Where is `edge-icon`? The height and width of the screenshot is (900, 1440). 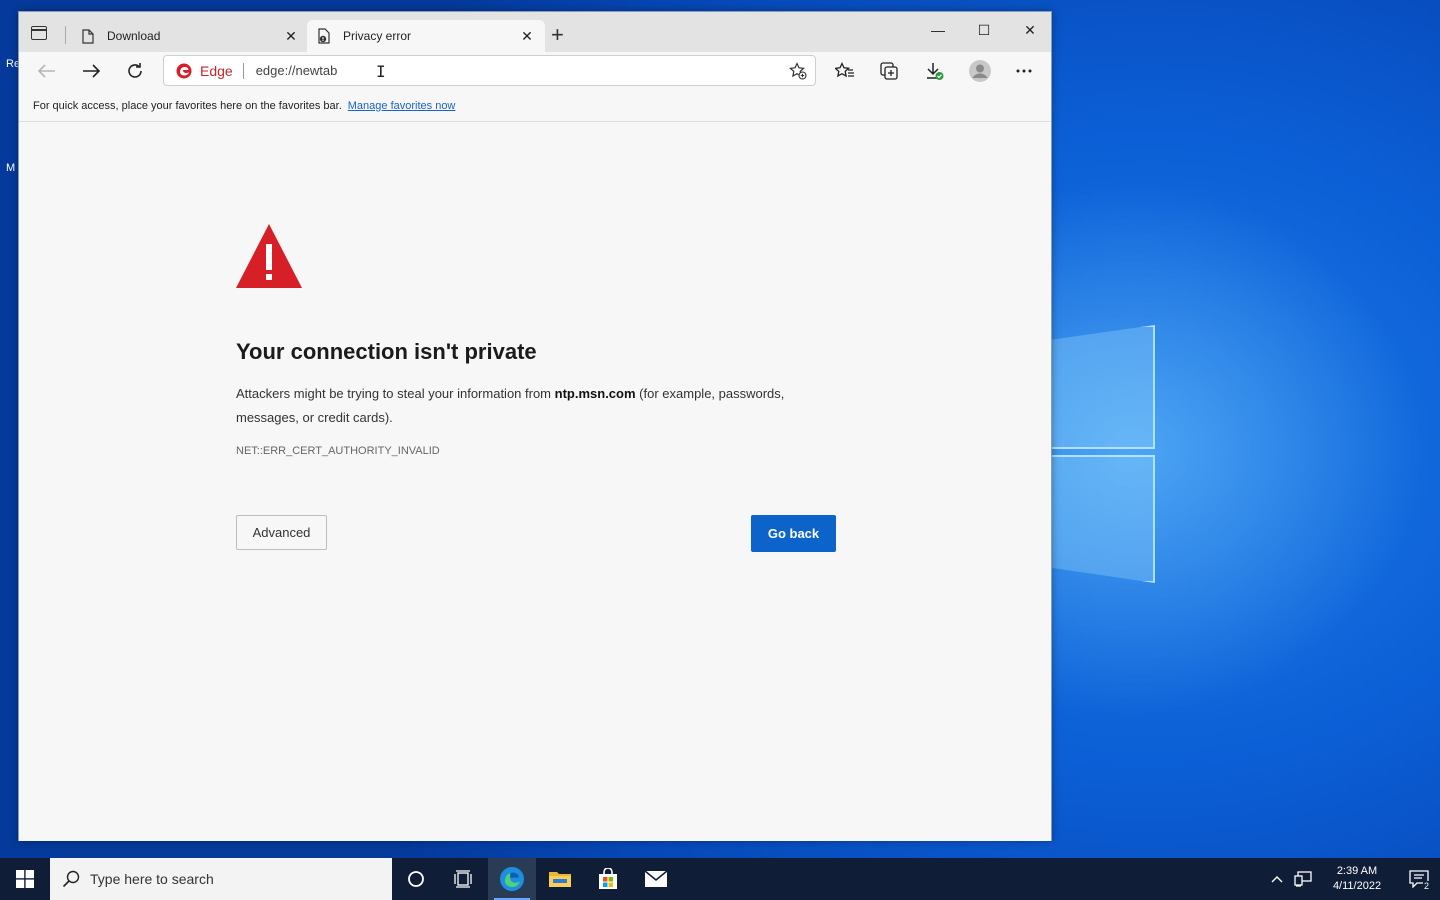 edge-icon is located at coordinates (512, 879).